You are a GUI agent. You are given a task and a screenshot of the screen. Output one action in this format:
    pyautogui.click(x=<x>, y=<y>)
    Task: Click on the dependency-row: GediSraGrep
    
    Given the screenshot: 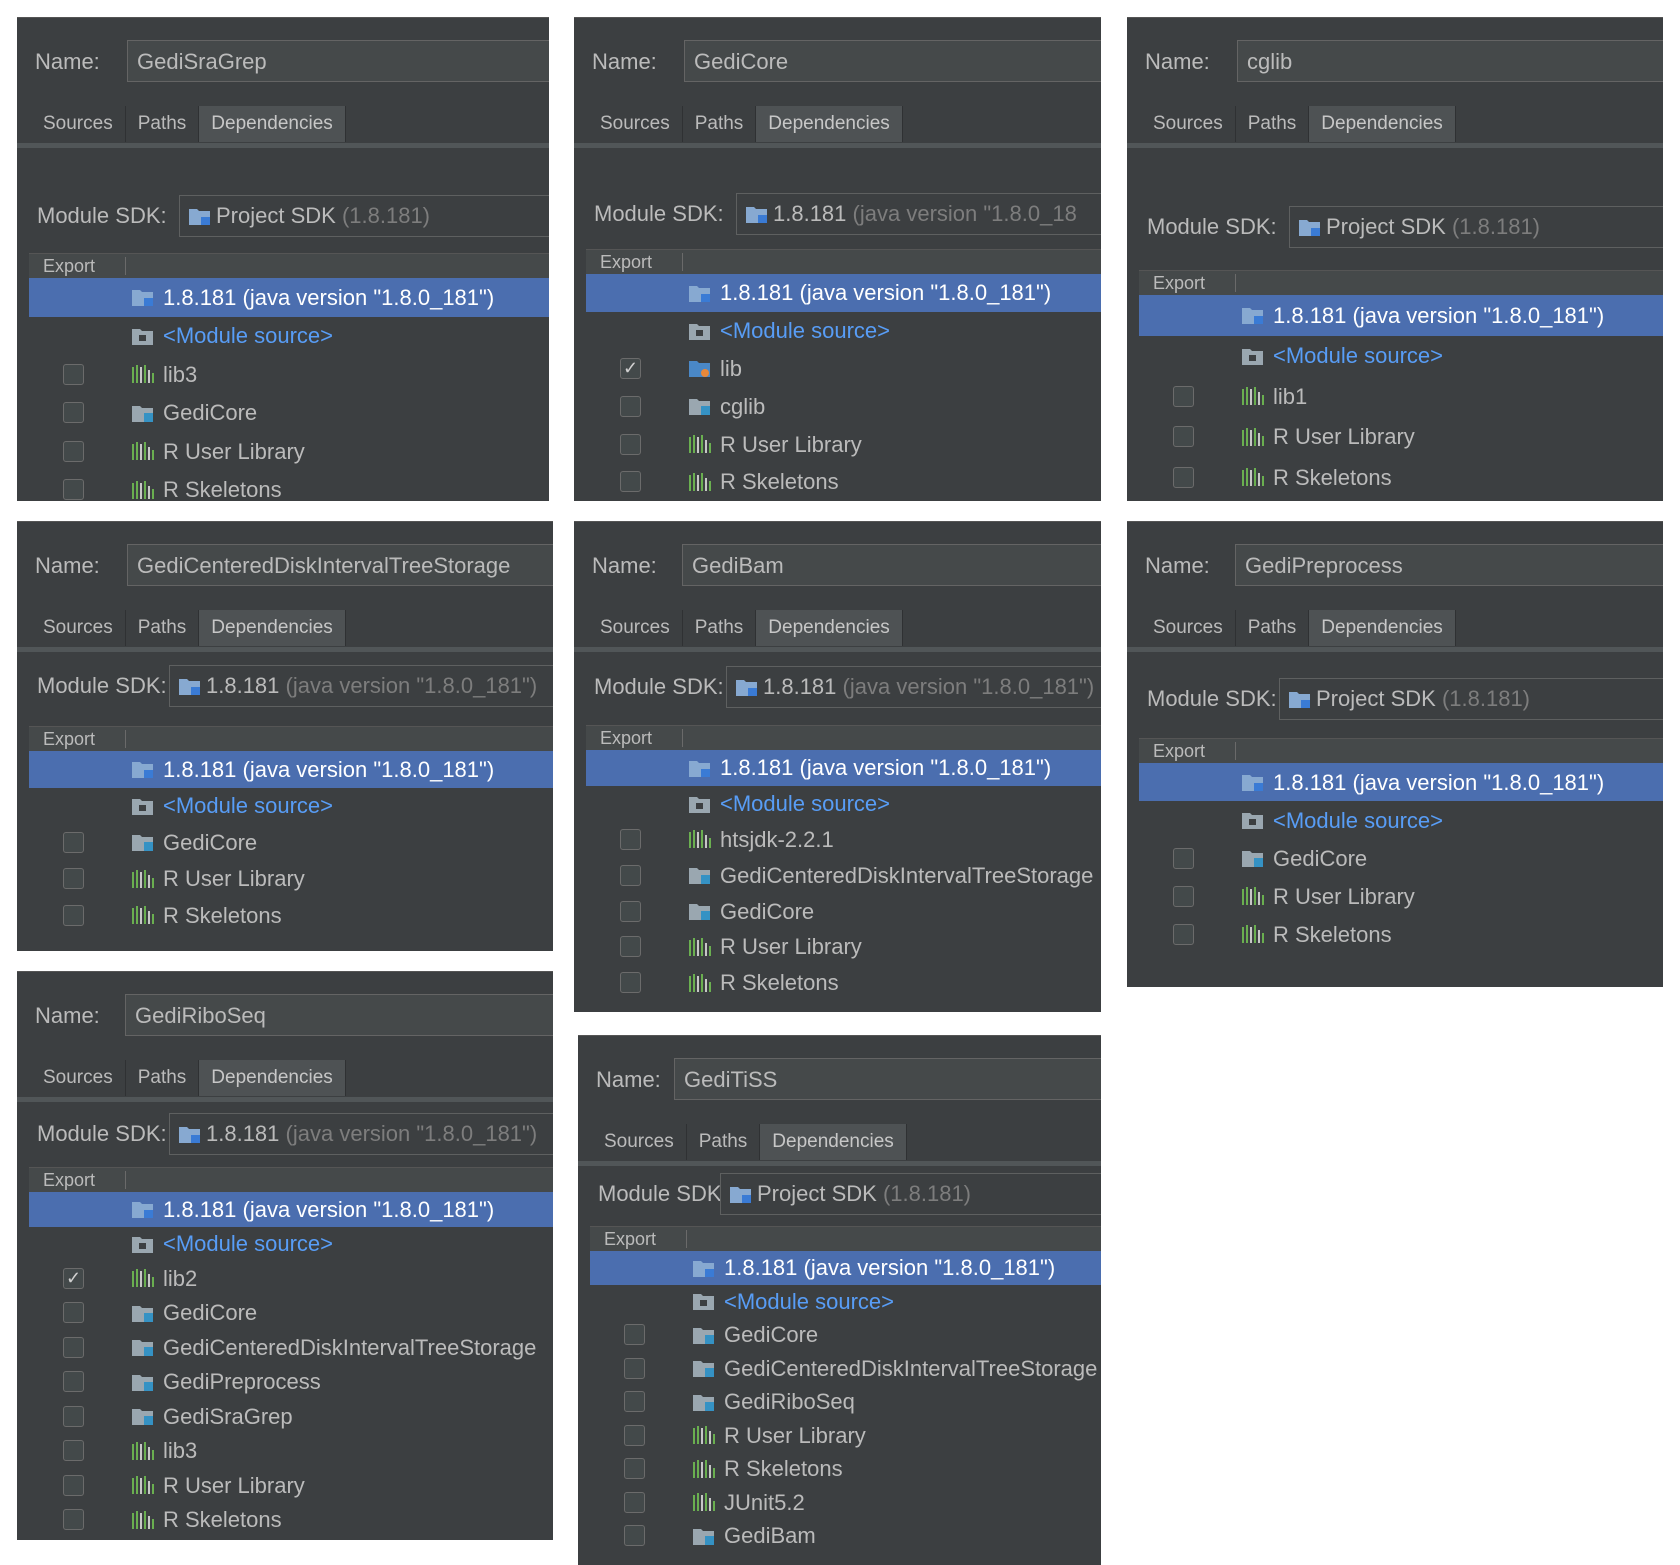 What is the action you would take?
    pyautogui.click(x=291, y=1416)
    